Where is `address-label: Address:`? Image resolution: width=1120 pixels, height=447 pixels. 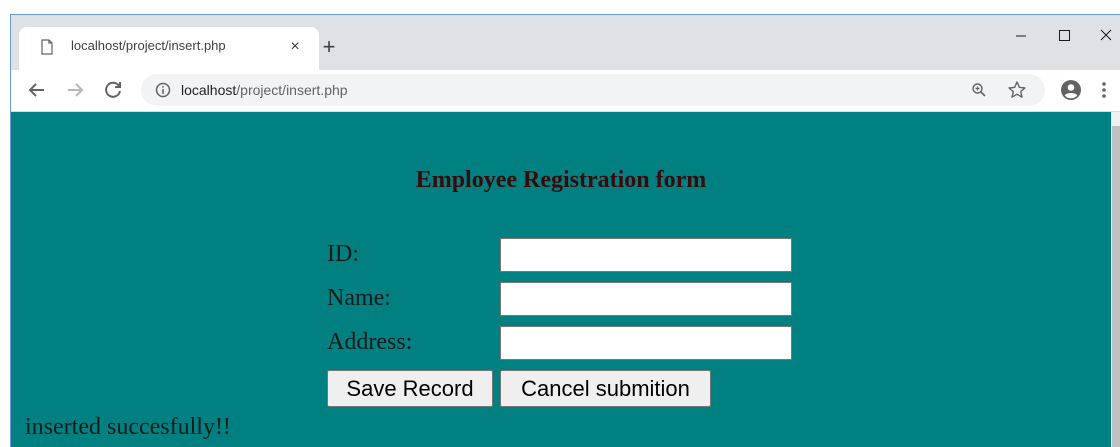
address-label: Address: is located at coordinates (370, 342).